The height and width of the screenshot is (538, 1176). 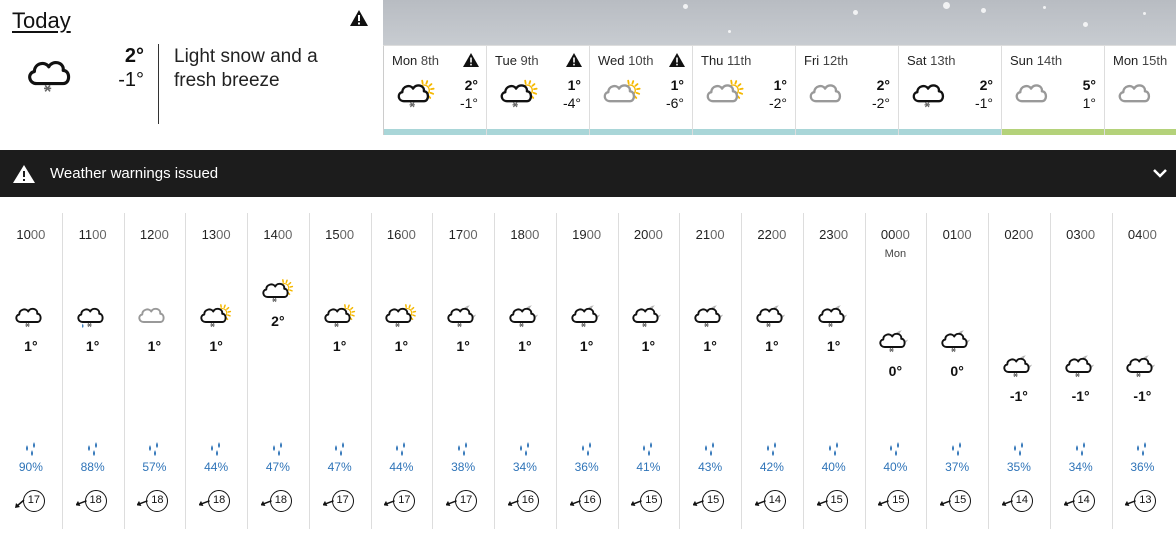 I want to click on hour-column: 1500 1° 47% 17, so click(x=339, y=371).